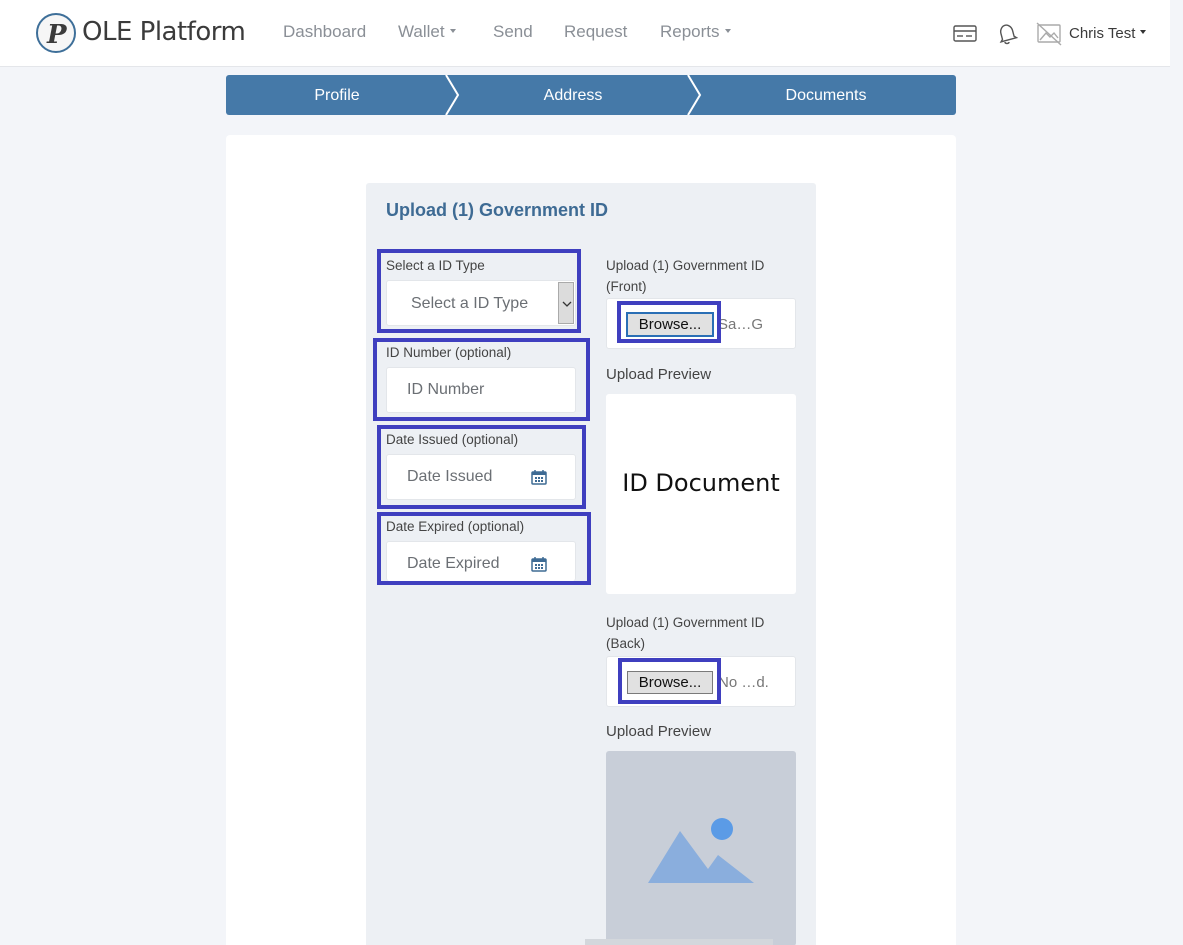 Image resolution: width=1183 pixels, height=945 pixels. I want to click on id-number-placeholder: ID Number, so click(446, 389).